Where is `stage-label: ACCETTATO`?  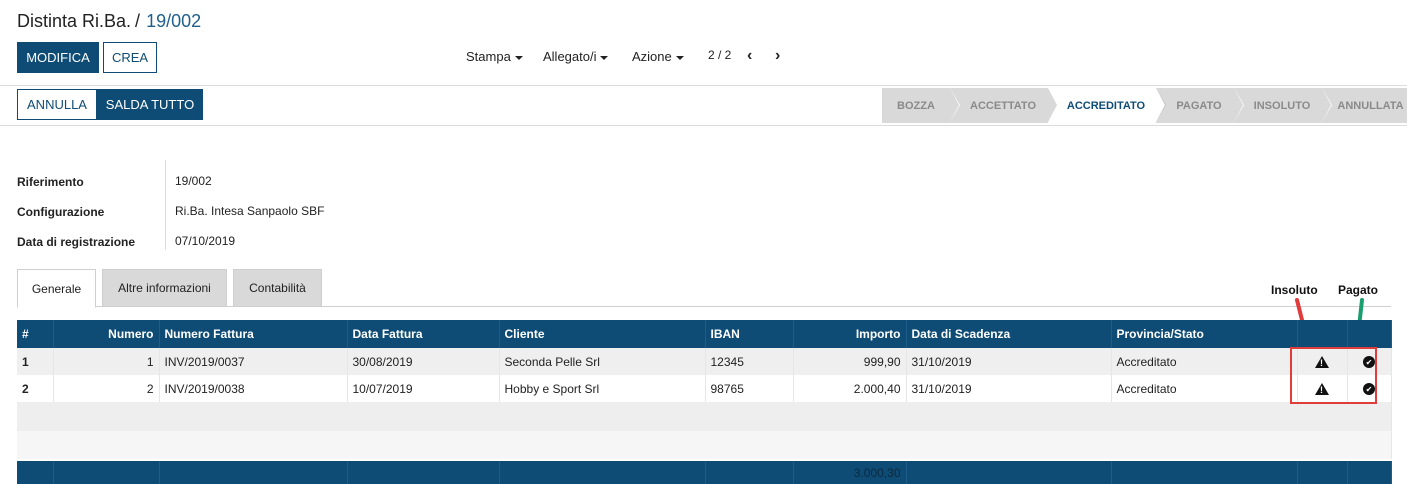
stage-label: ACCETTATO is located at coordinates (1003, 105).